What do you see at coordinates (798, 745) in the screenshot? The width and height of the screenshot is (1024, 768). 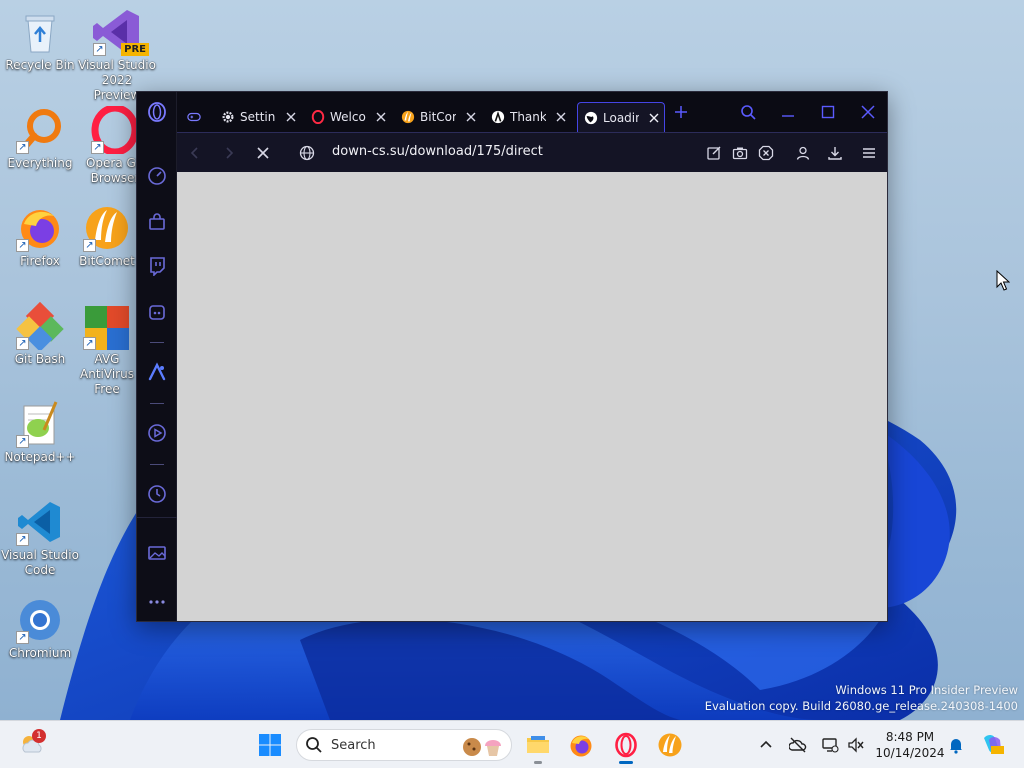 I see `onedrive-tray-button` at bounding box center [798, 745].